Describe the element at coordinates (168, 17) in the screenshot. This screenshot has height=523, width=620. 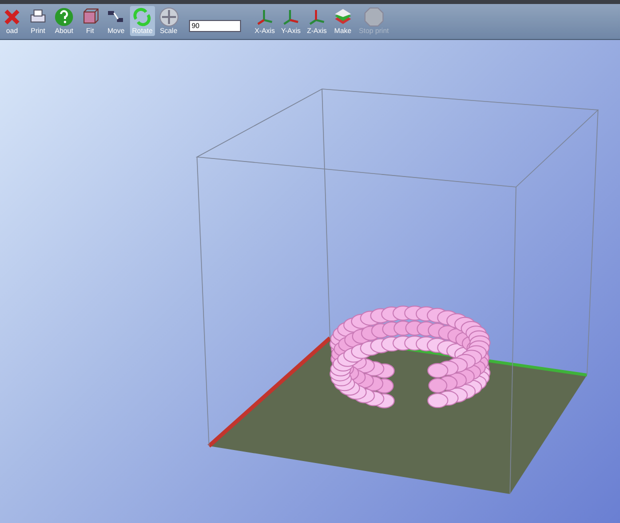
I see `scale-icon` at that location.